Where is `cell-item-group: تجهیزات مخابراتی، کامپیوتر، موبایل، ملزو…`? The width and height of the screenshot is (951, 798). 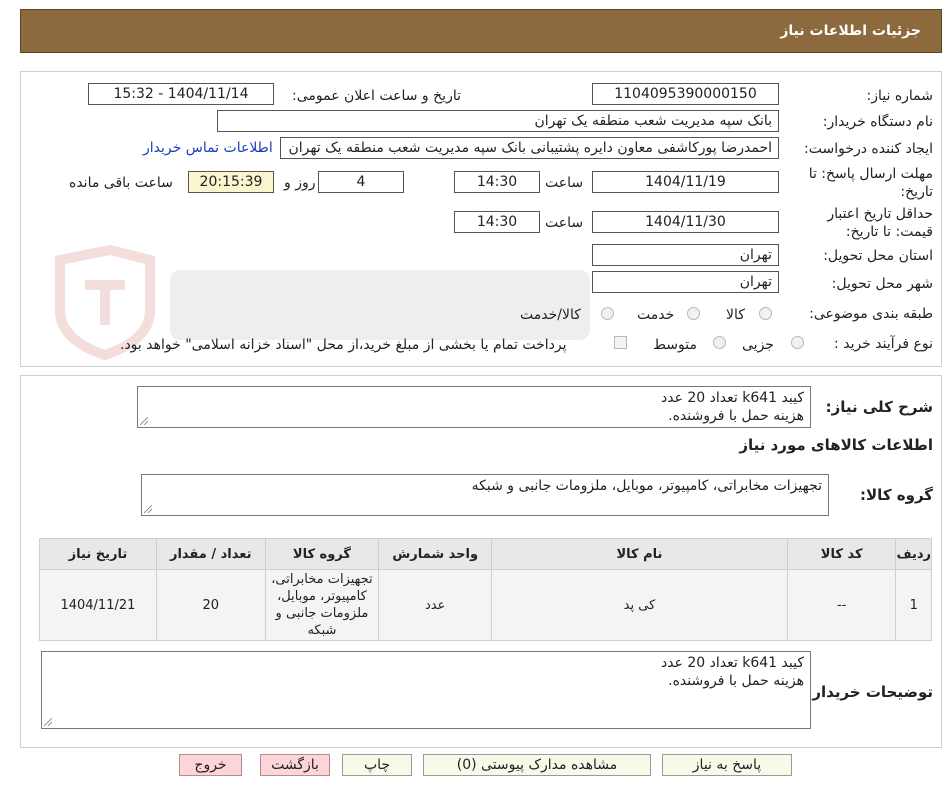
cell-item-group: تجهیزات مخابراتی، کامپیوتر، موبایل، ملزو… is located at coordinates (322, 605).